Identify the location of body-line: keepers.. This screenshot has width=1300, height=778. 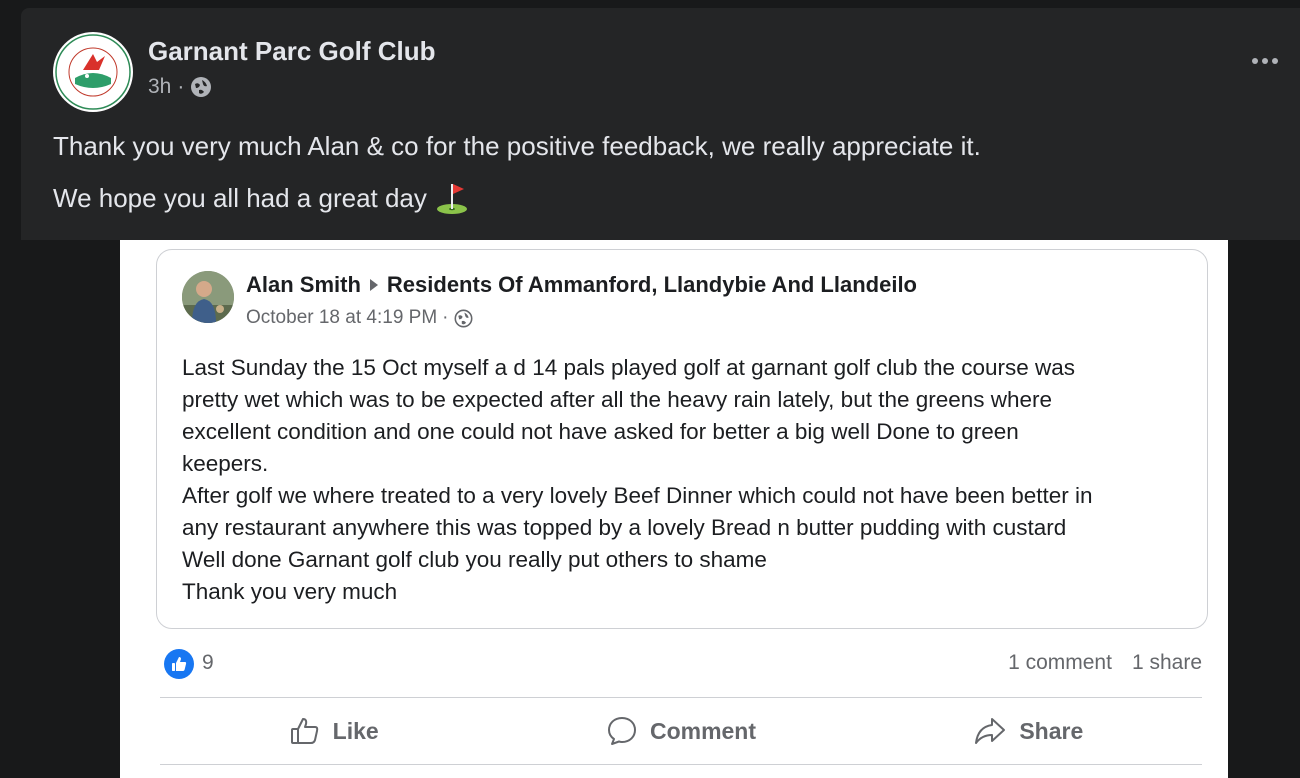
(225, 463).